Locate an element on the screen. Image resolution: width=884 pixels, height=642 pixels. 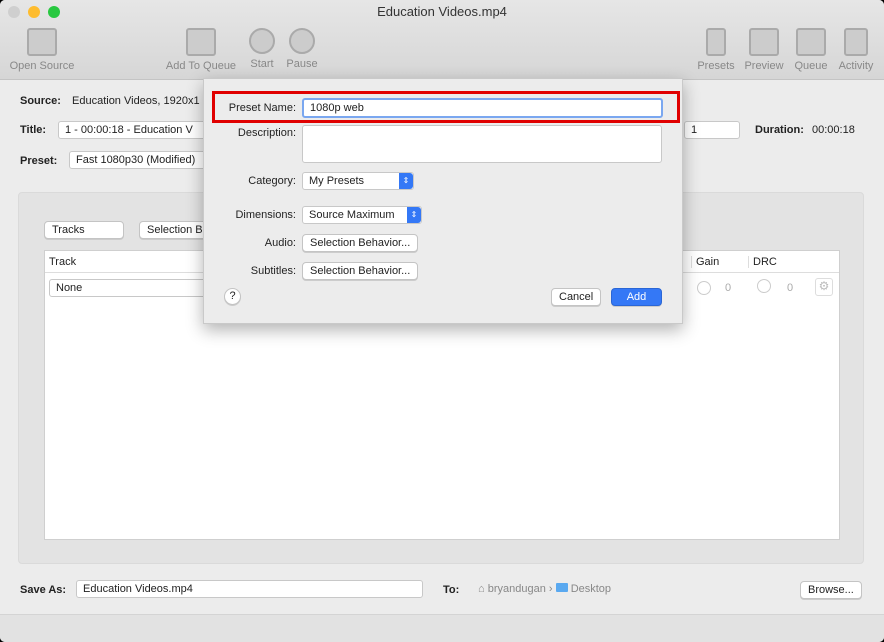
title-label: Title: is located at coordinates (33, 130).